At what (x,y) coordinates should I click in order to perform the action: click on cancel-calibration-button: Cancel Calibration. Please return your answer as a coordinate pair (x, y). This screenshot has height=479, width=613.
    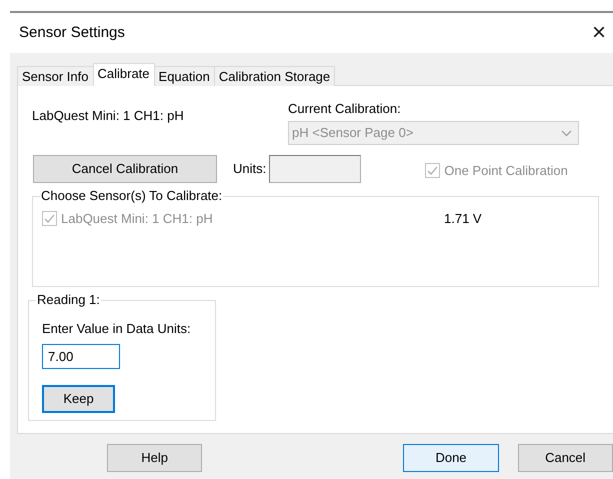
    Looking at the image, I should click on (125, 169).